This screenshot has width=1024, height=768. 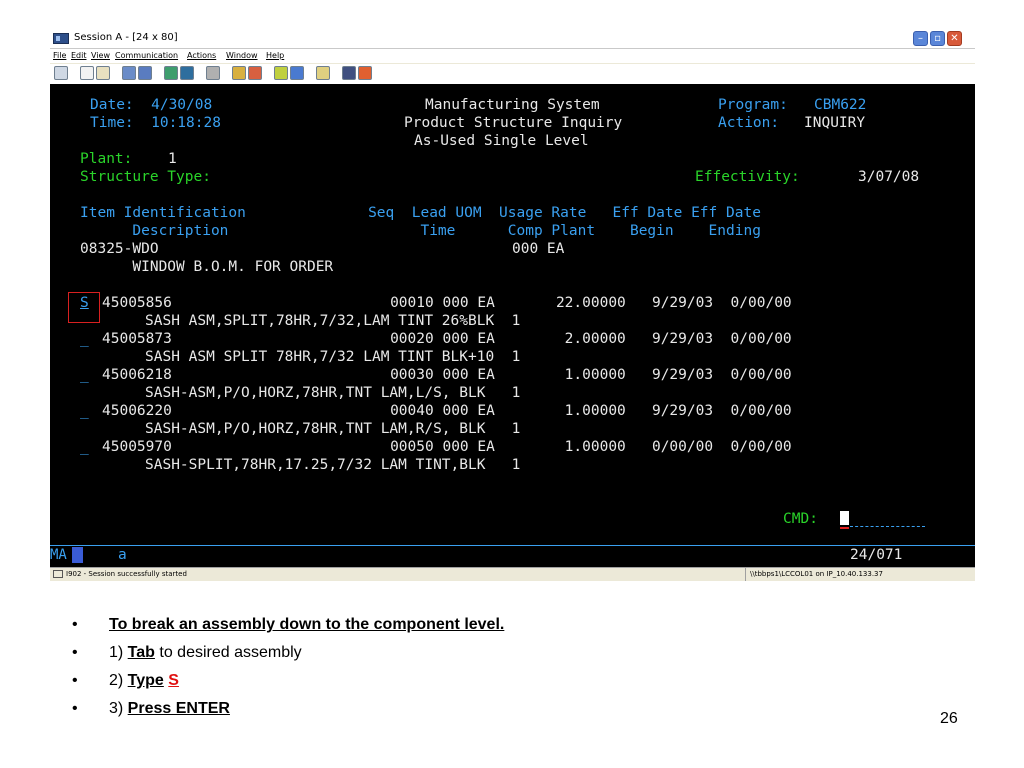 What do you see at coordinates (512, 74) in the screenshot?
I see `toolbar` at bounding box center [512, 74].